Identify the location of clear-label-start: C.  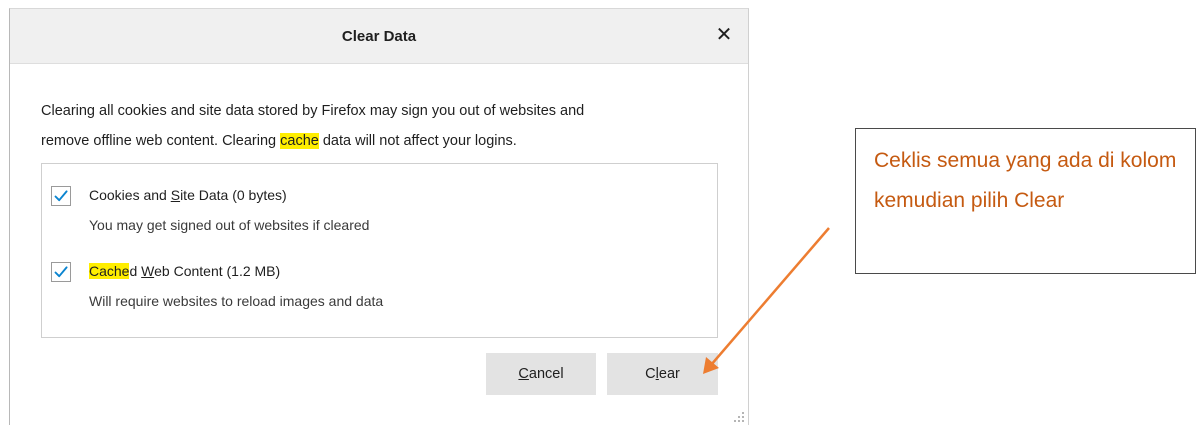
(650, 374).